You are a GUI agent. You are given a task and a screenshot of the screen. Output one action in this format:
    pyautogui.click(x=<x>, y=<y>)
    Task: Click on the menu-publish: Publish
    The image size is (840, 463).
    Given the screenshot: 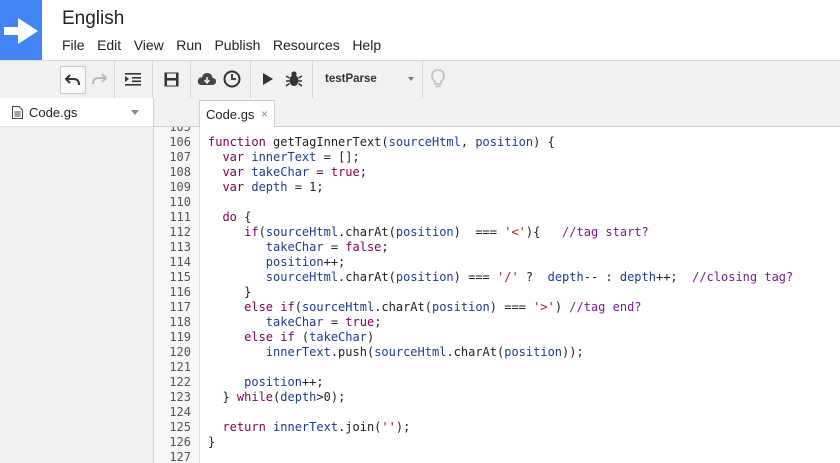 What is the action you would take?
    pyautogui.click(x=237, y=46)
    